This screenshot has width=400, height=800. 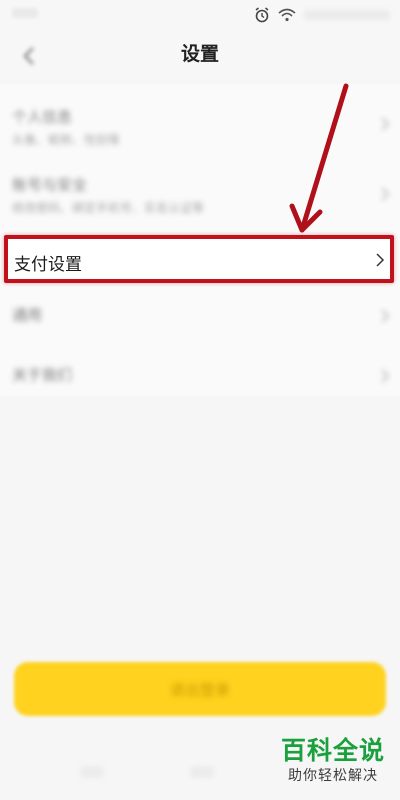 What do you see at coordinates (262, 15) in the screenshot?
I see `alarm-icon` at bounding box center [262, 15].